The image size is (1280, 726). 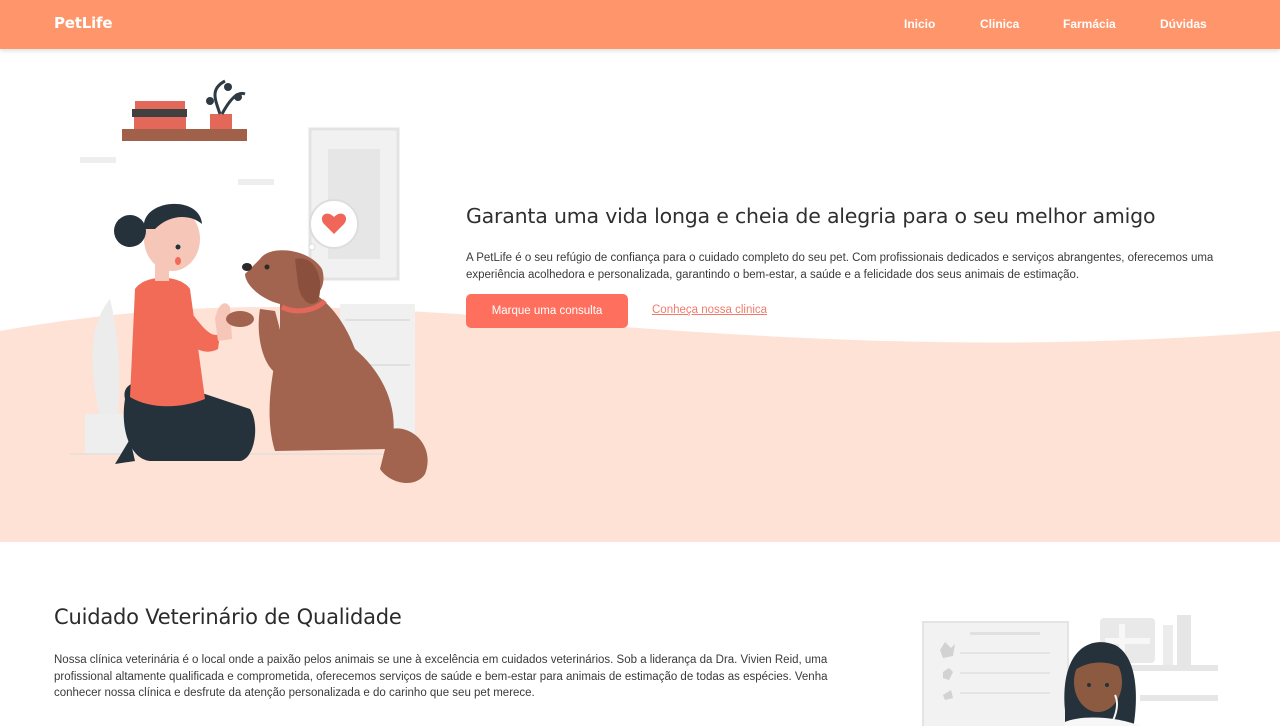 What do you see at coordinates (1070, 670) in the screenshot?
I see `veterinarian-illustration` at bounding box center [1070, 670].